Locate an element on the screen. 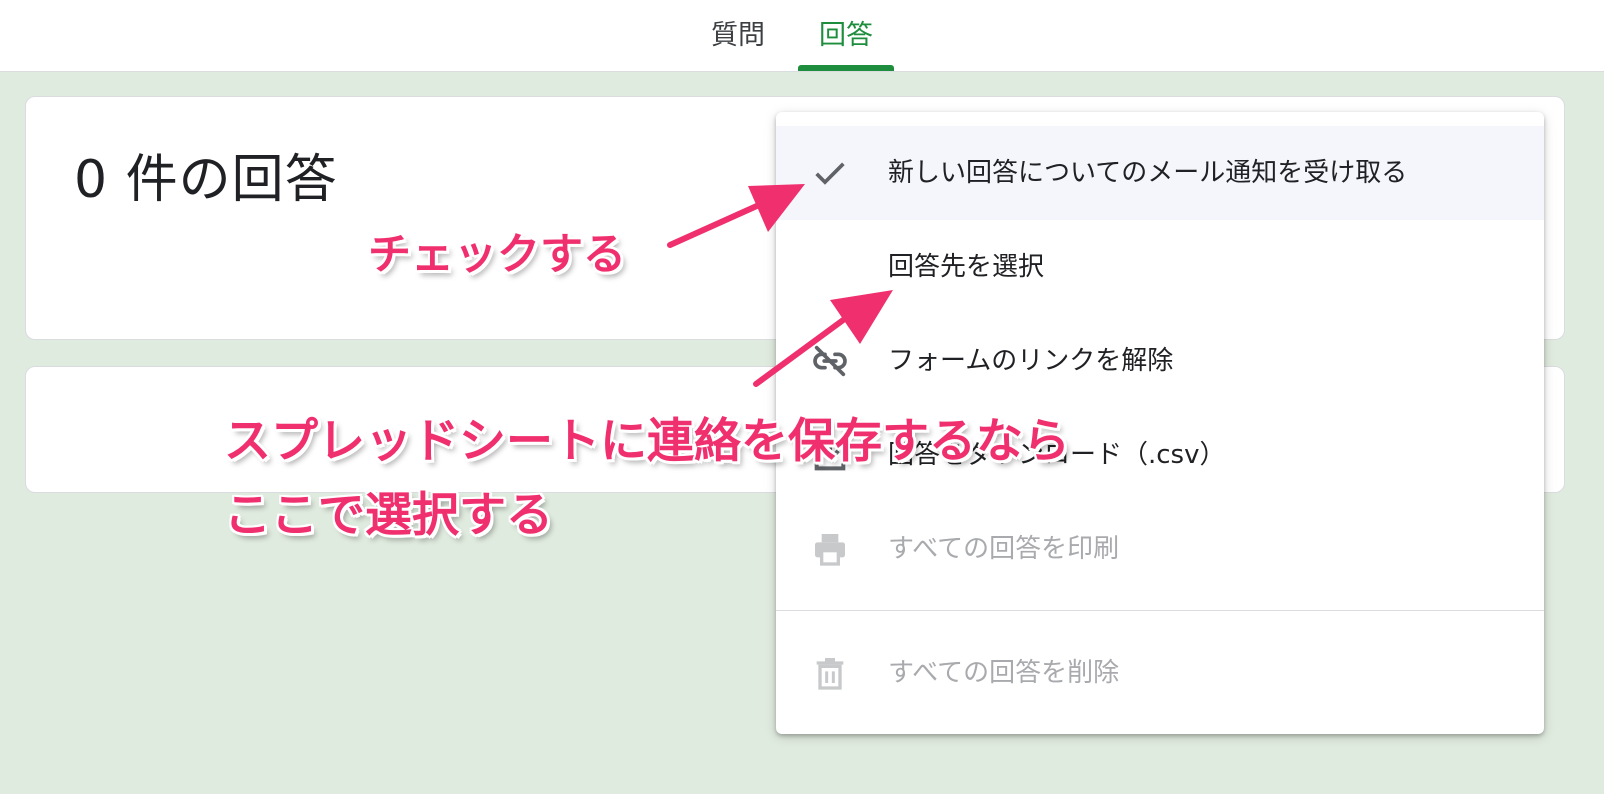  tab-questions: 質問 is located at coordinates (738, 42).